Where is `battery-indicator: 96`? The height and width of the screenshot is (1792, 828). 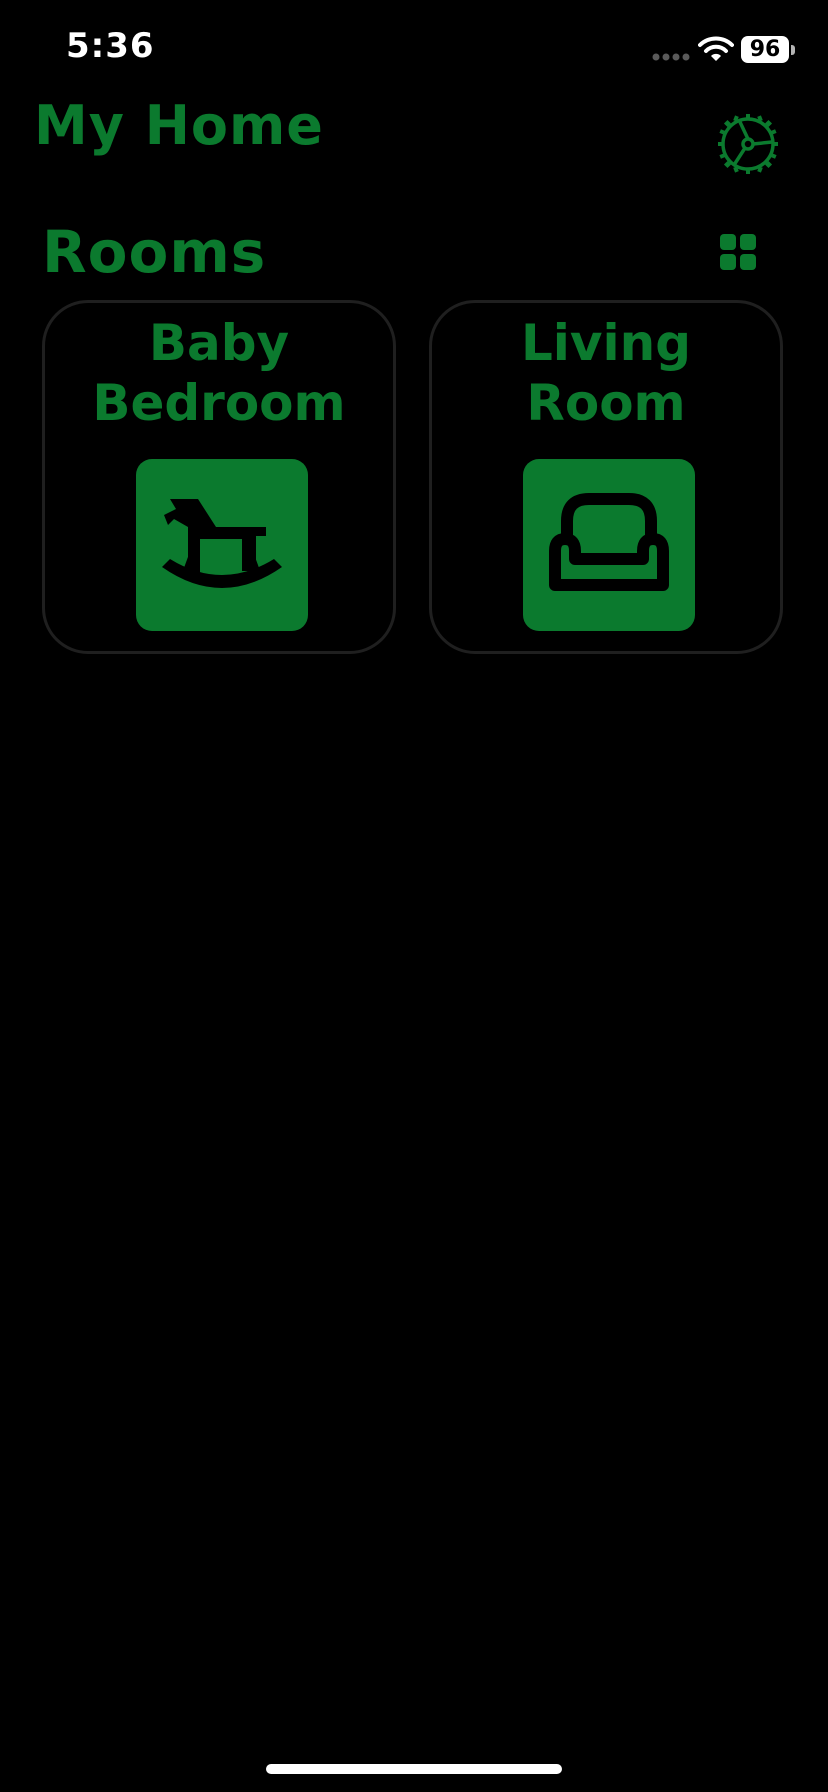 battery-indicator: 96 is located at coordinates (765, 49).